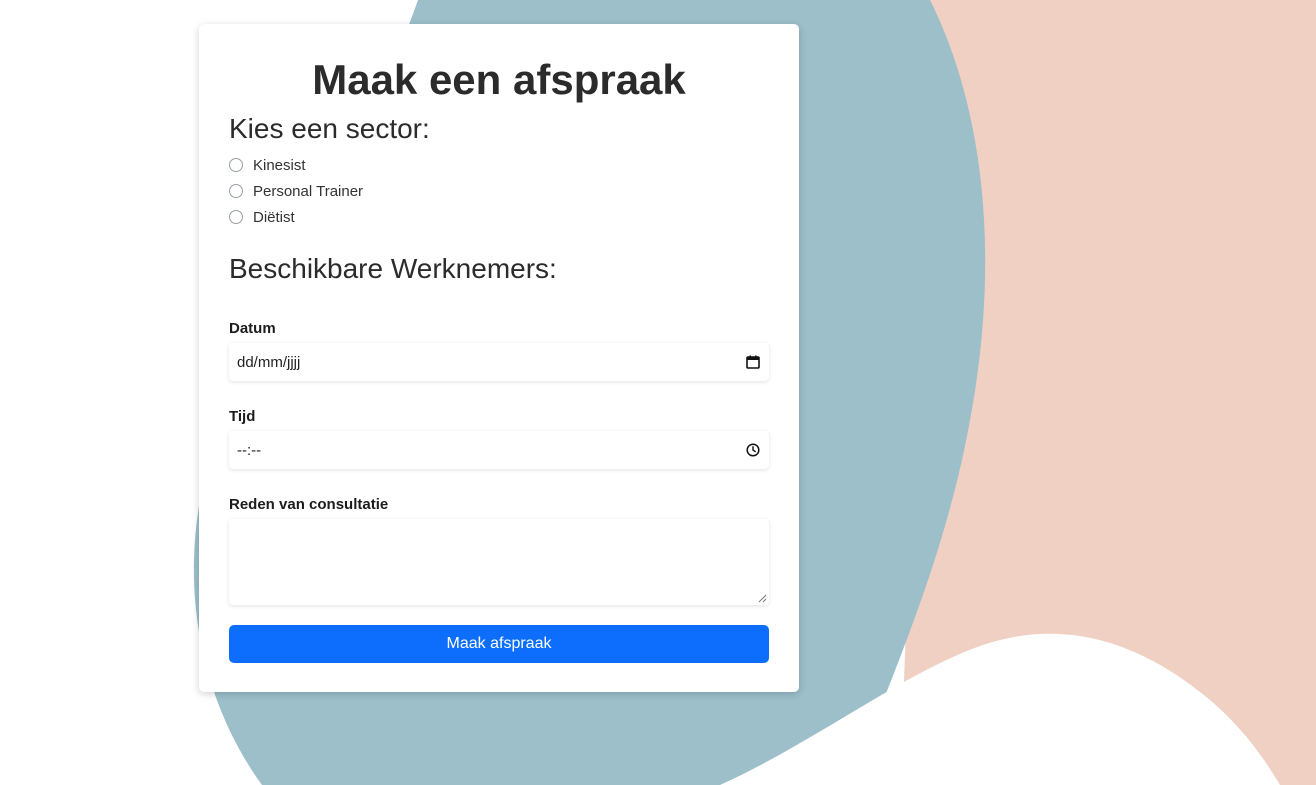 This screenshot has width=1316, height=785. What do you see at coordinates (499, 450) in the screenshot?
I see `time-input: --:--` at bounding box center [499, 450].